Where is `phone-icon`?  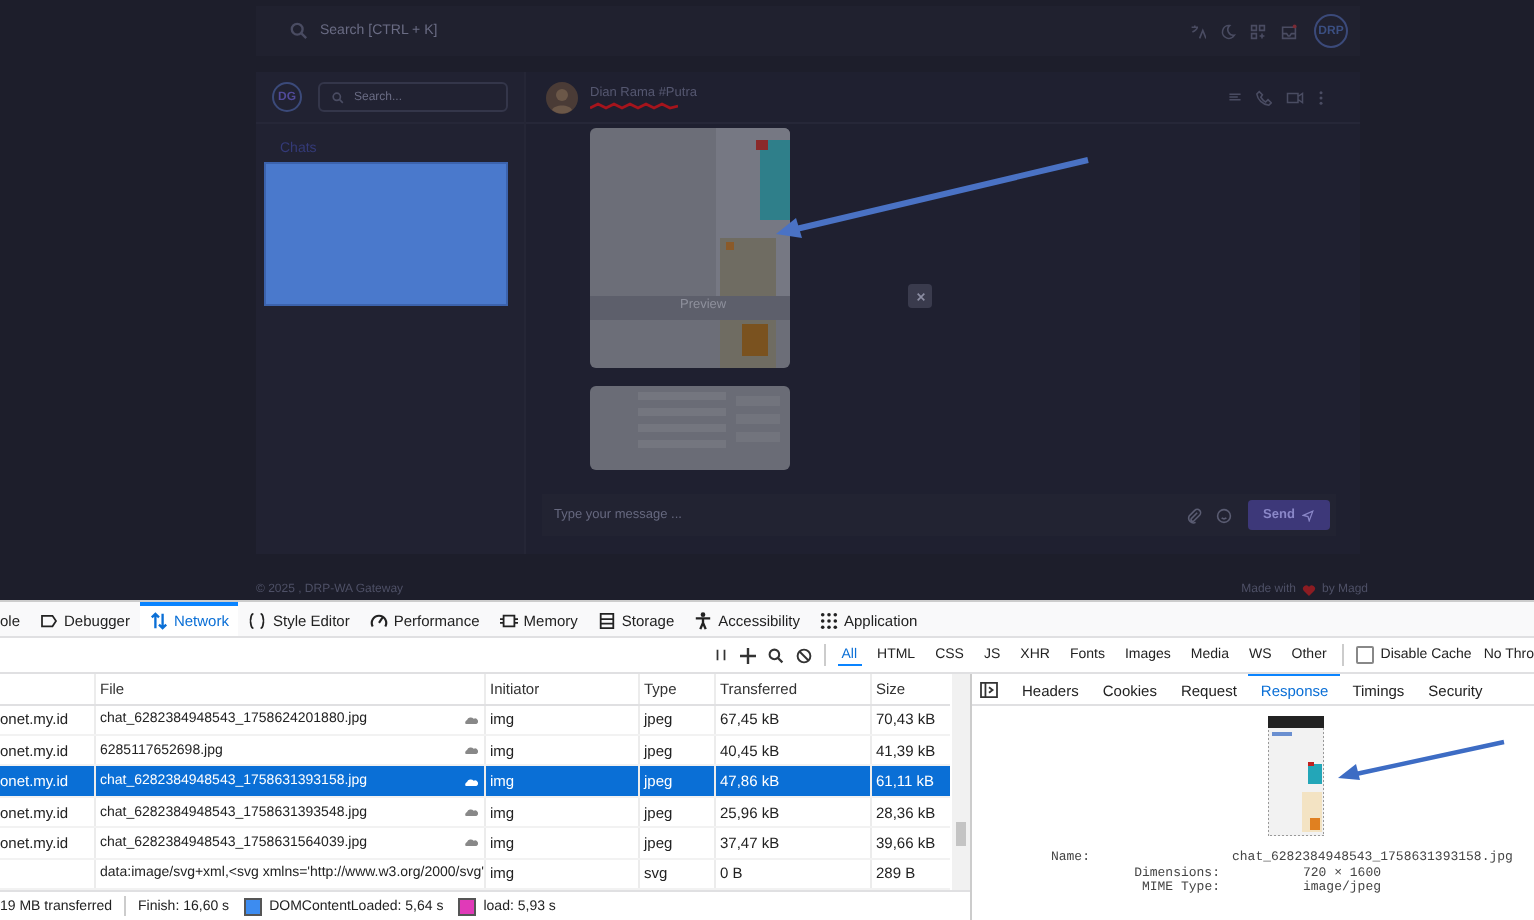
phone-icon is located at coordinates (1264, 97).